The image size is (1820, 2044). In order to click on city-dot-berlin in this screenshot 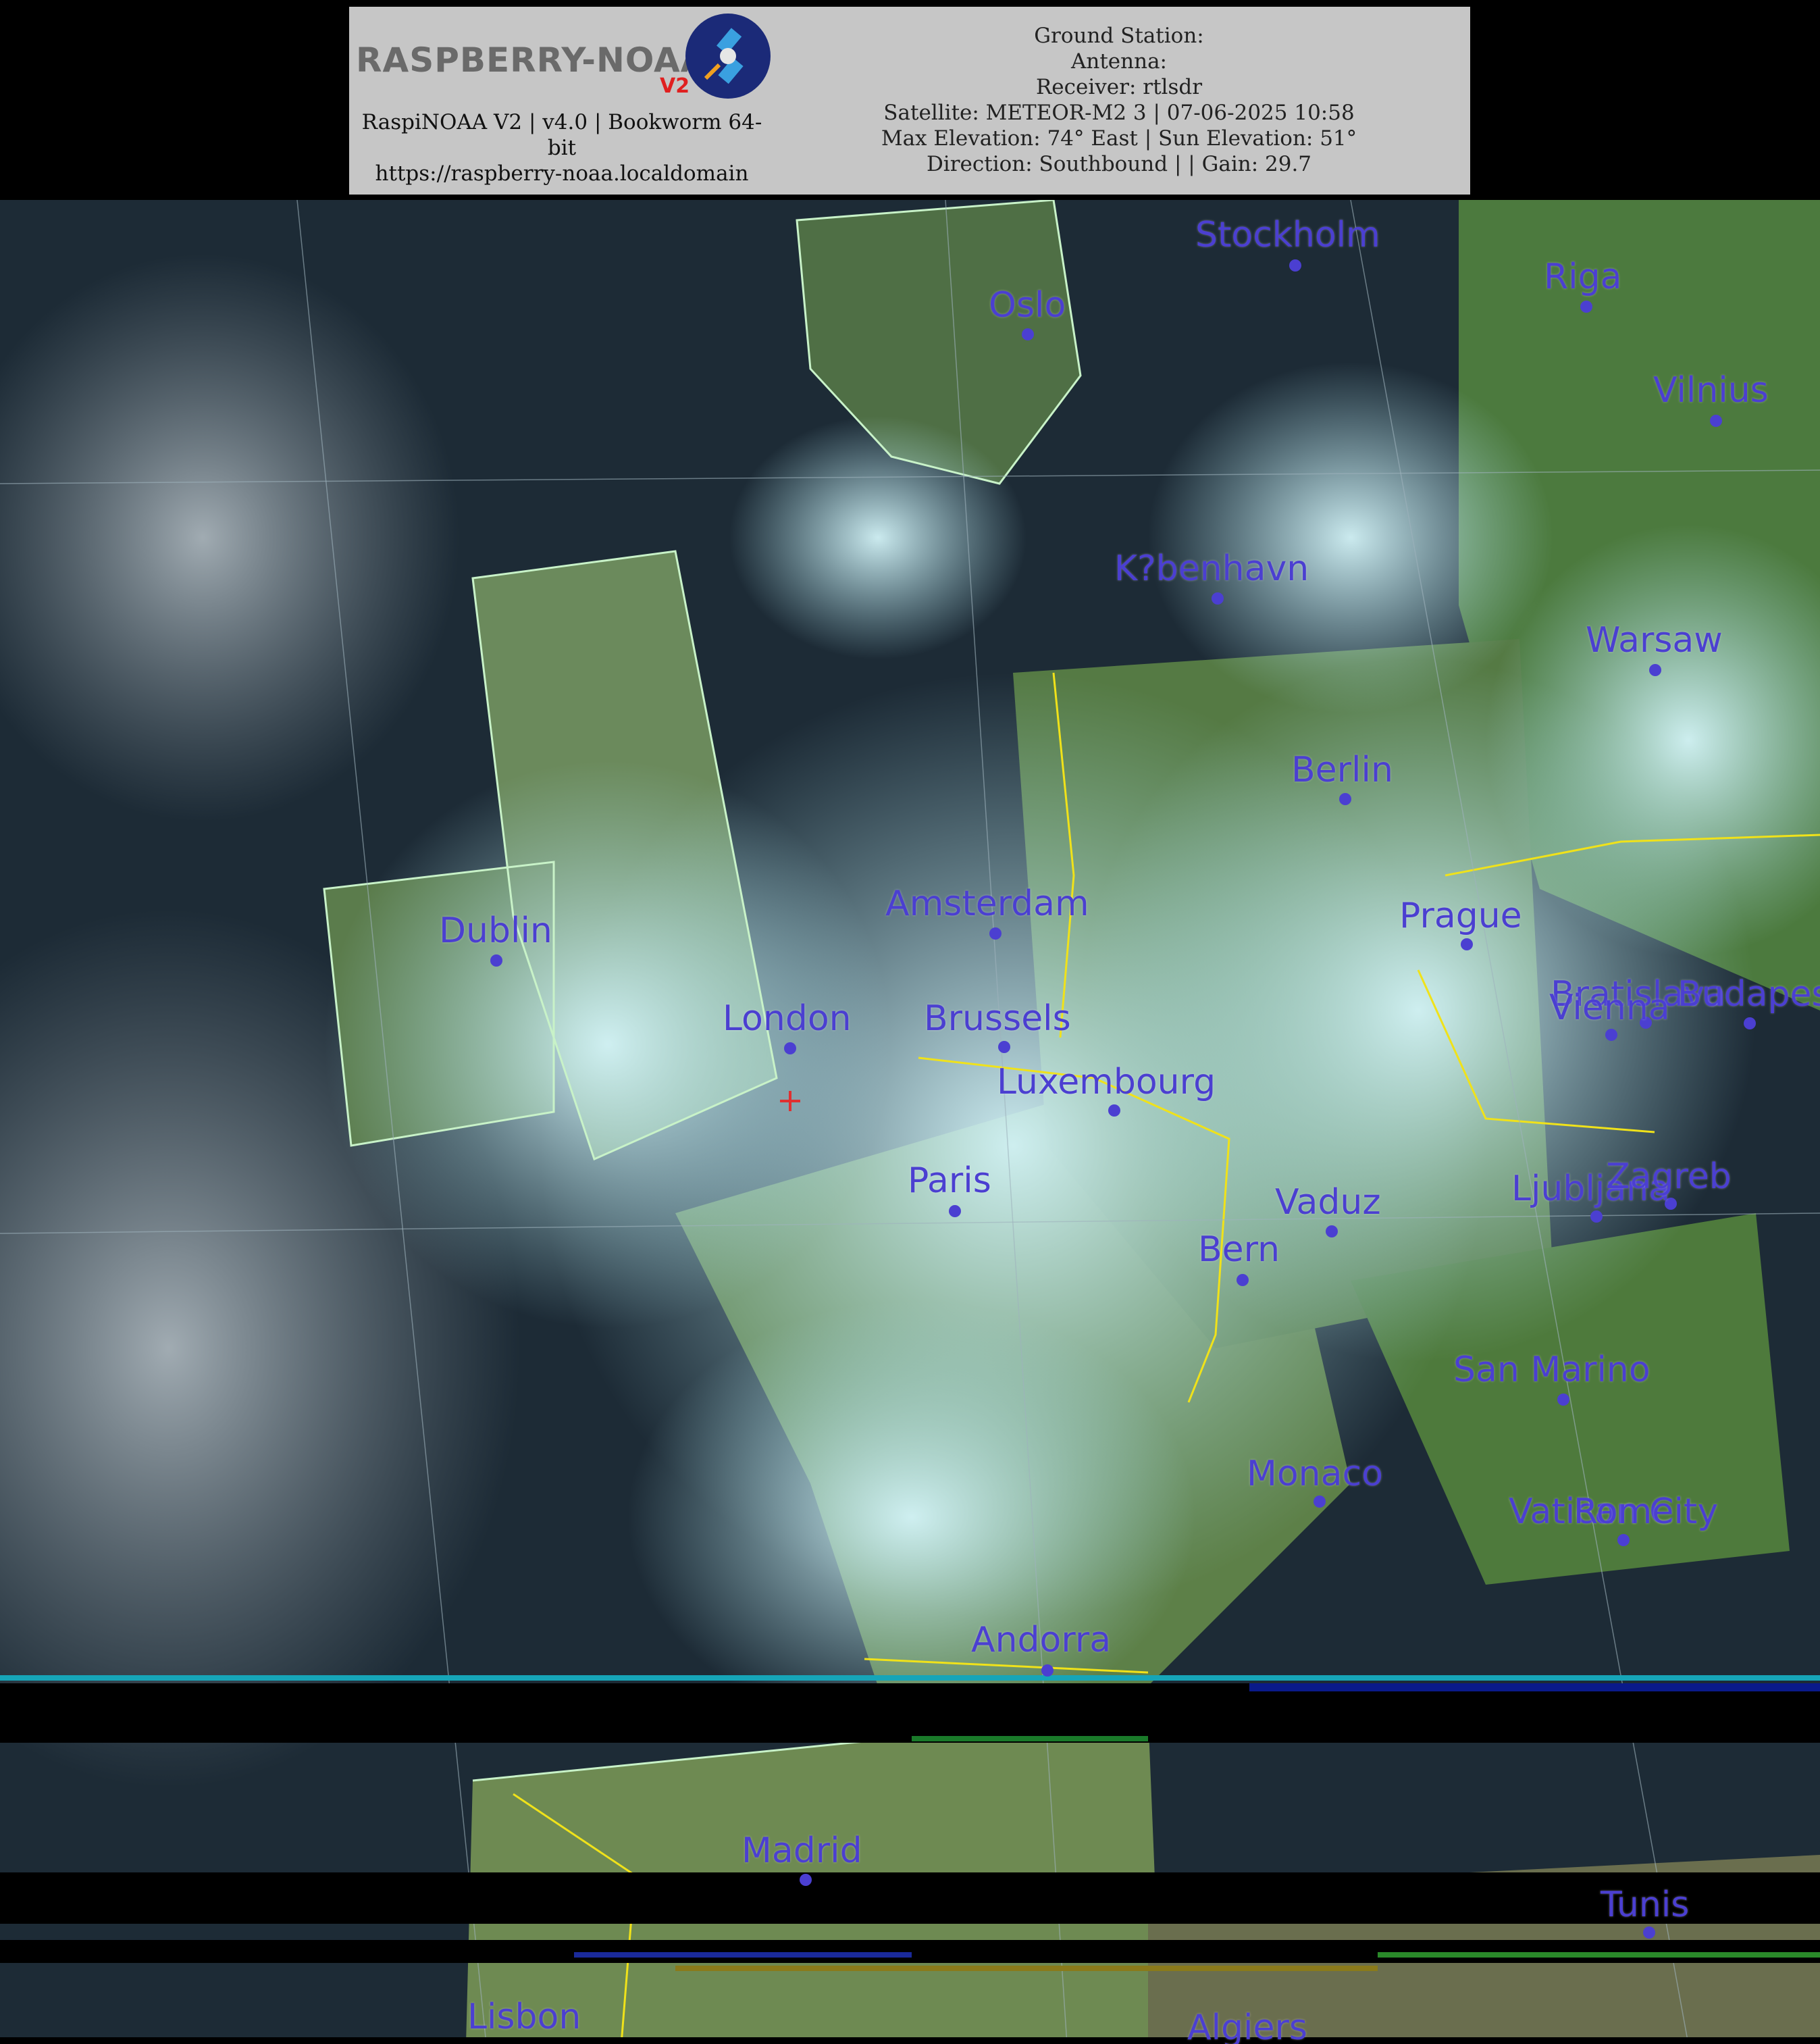, I will do `click(1345, 799)`.